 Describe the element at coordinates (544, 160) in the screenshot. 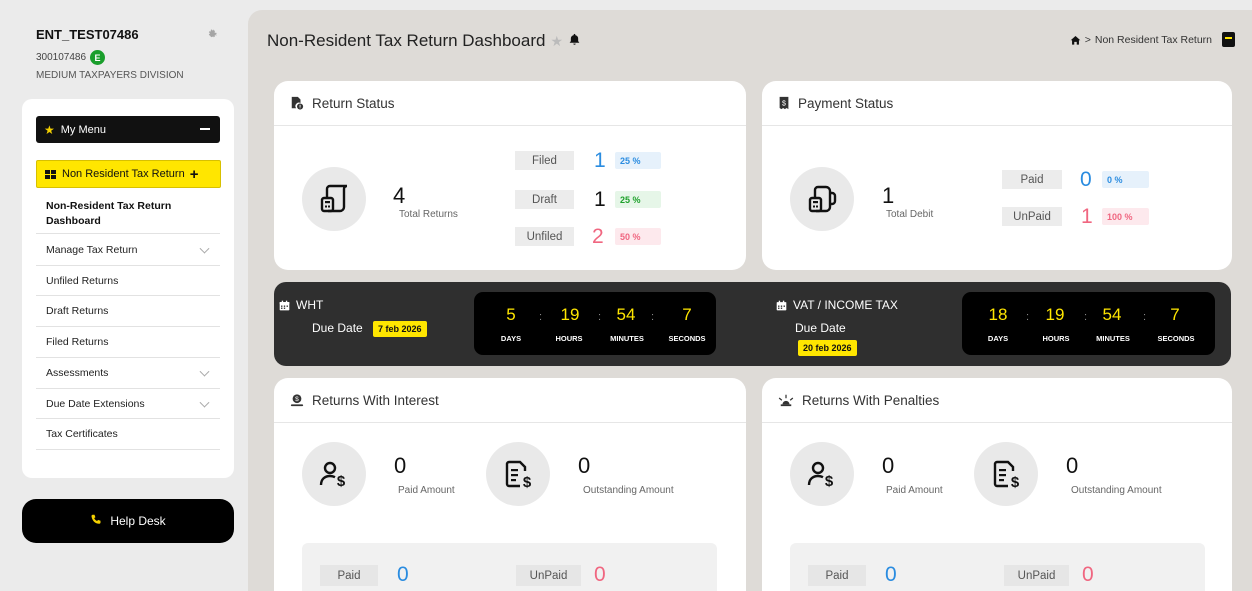

I see `filed-label: Filed` at that location.